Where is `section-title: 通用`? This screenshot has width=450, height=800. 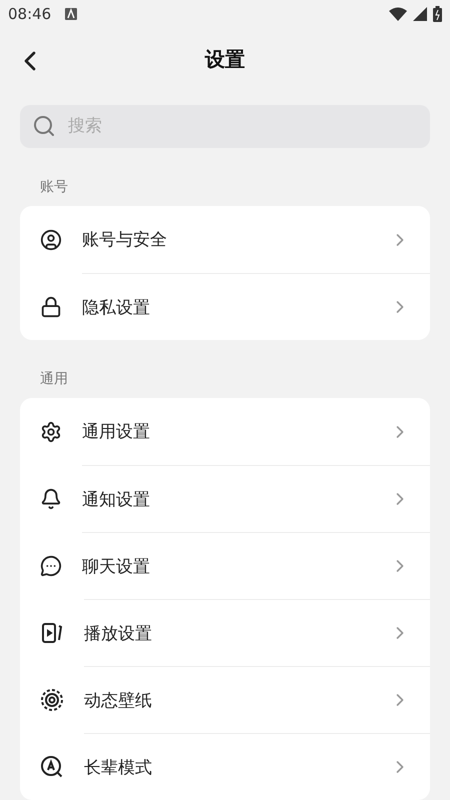 section-title: 通用 is located at coordinates (54, 379).